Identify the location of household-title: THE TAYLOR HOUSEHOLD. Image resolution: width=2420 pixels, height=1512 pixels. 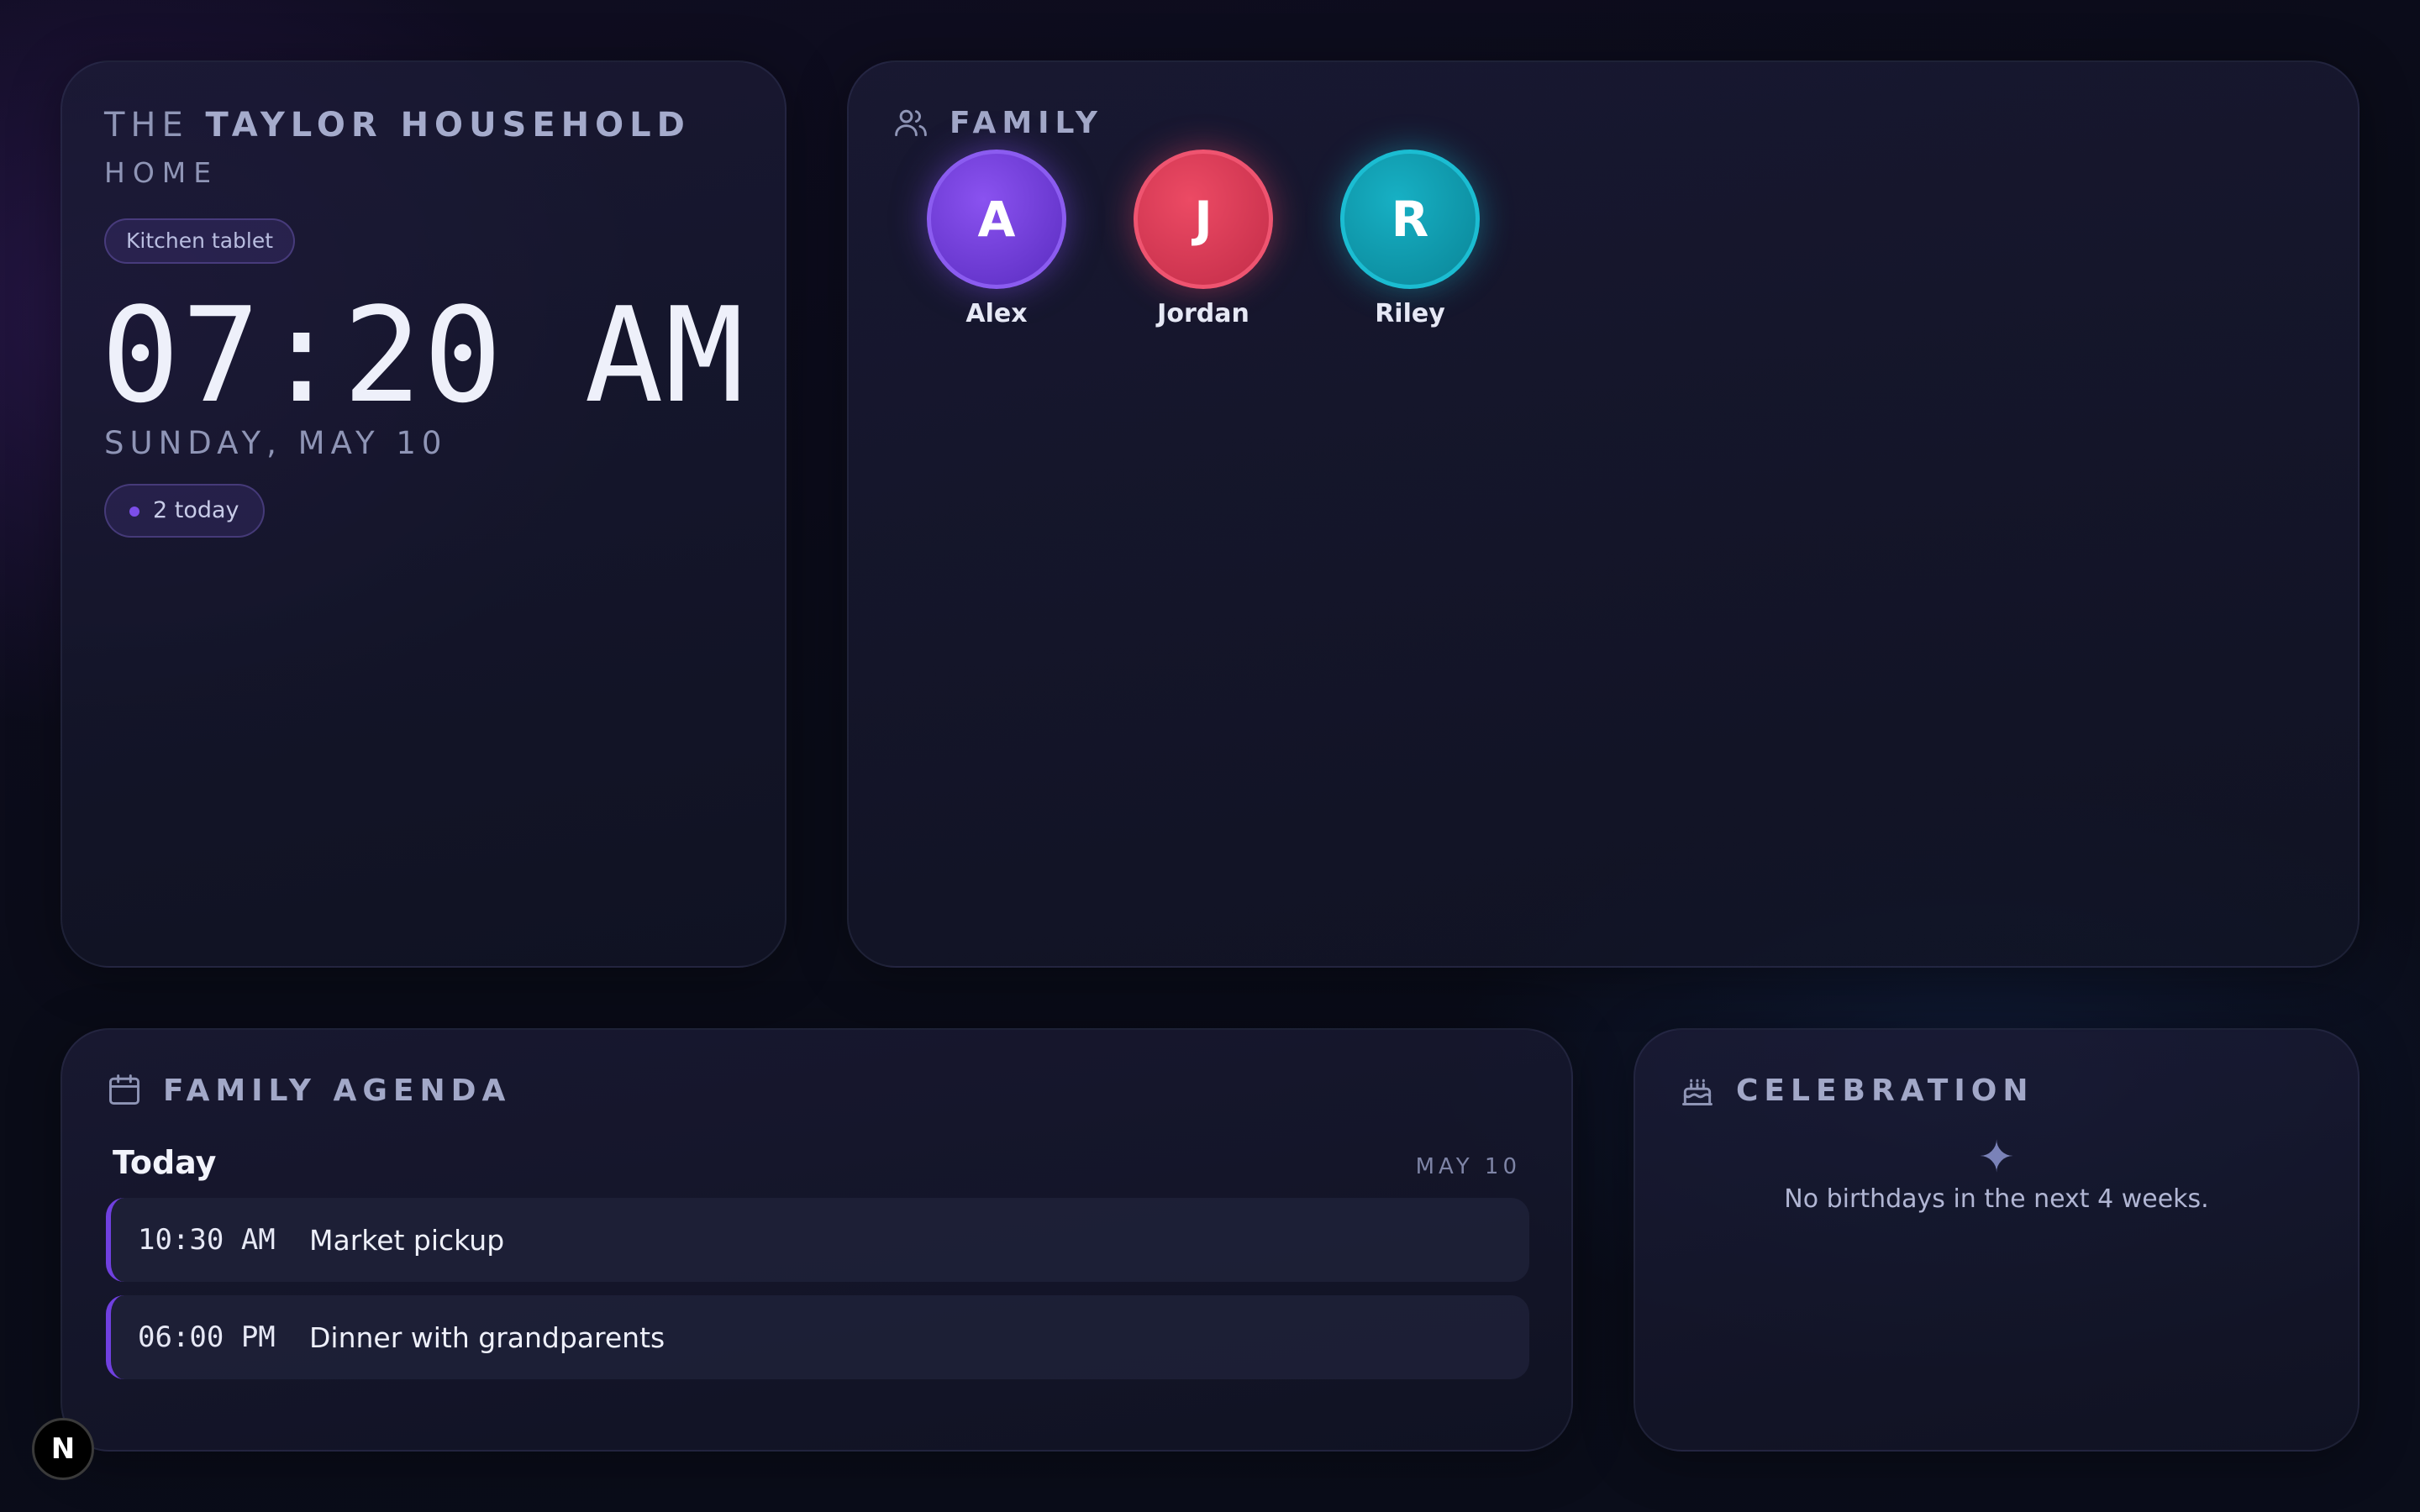
(397, 125).